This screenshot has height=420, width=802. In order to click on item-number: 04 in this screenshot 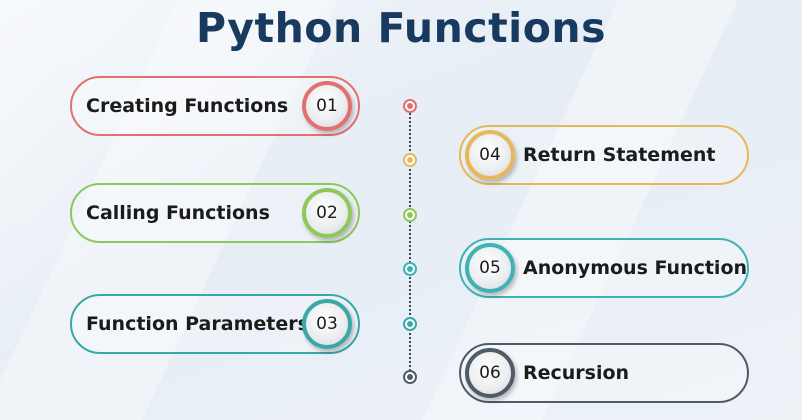, I will do `click(490, 155)`.